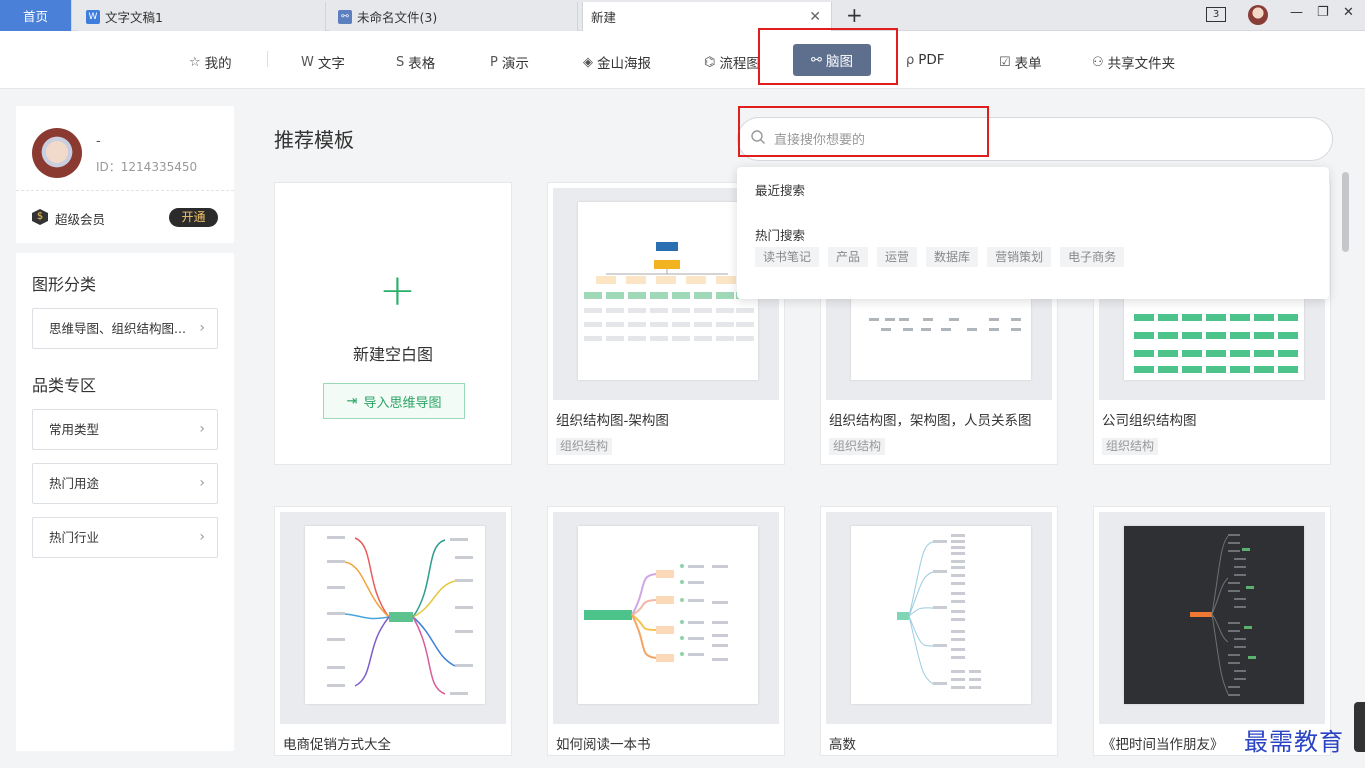  Describe the element at coordinates (125, 483) in the screenshot. I see `category-hot-usage: 热门用途 ›` at that location.